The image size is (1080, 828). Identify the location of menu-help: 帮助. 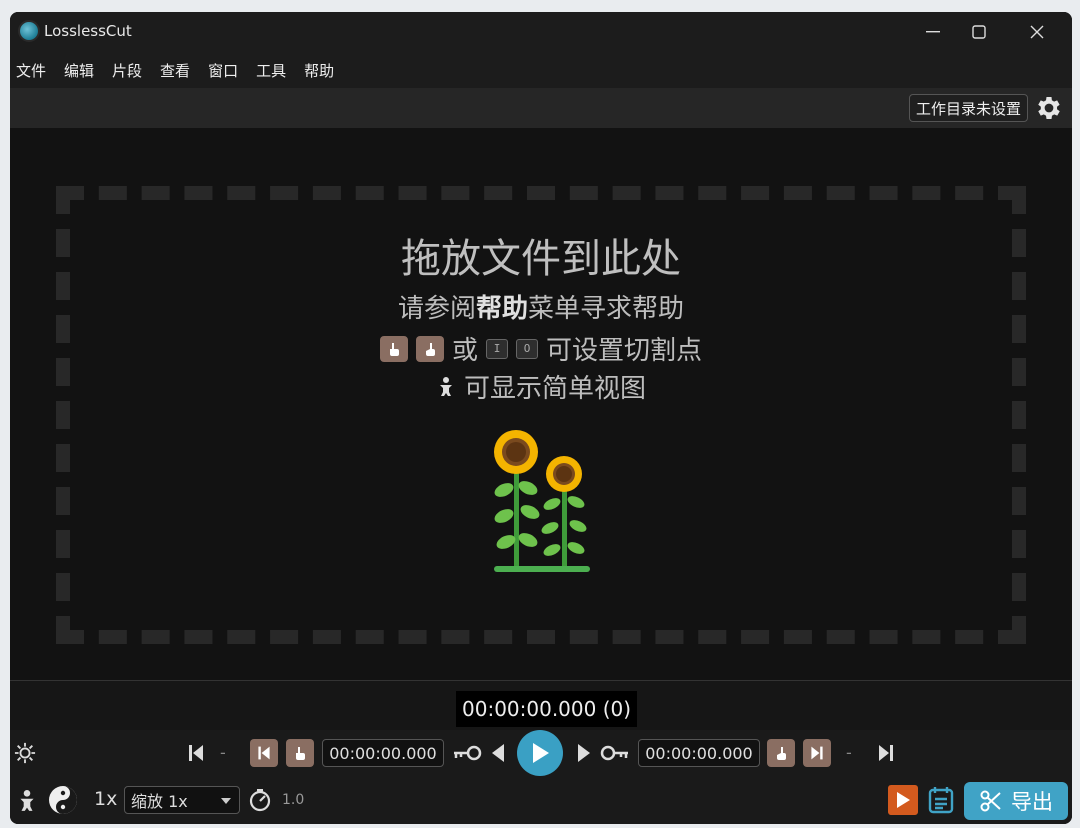
(319, 70).